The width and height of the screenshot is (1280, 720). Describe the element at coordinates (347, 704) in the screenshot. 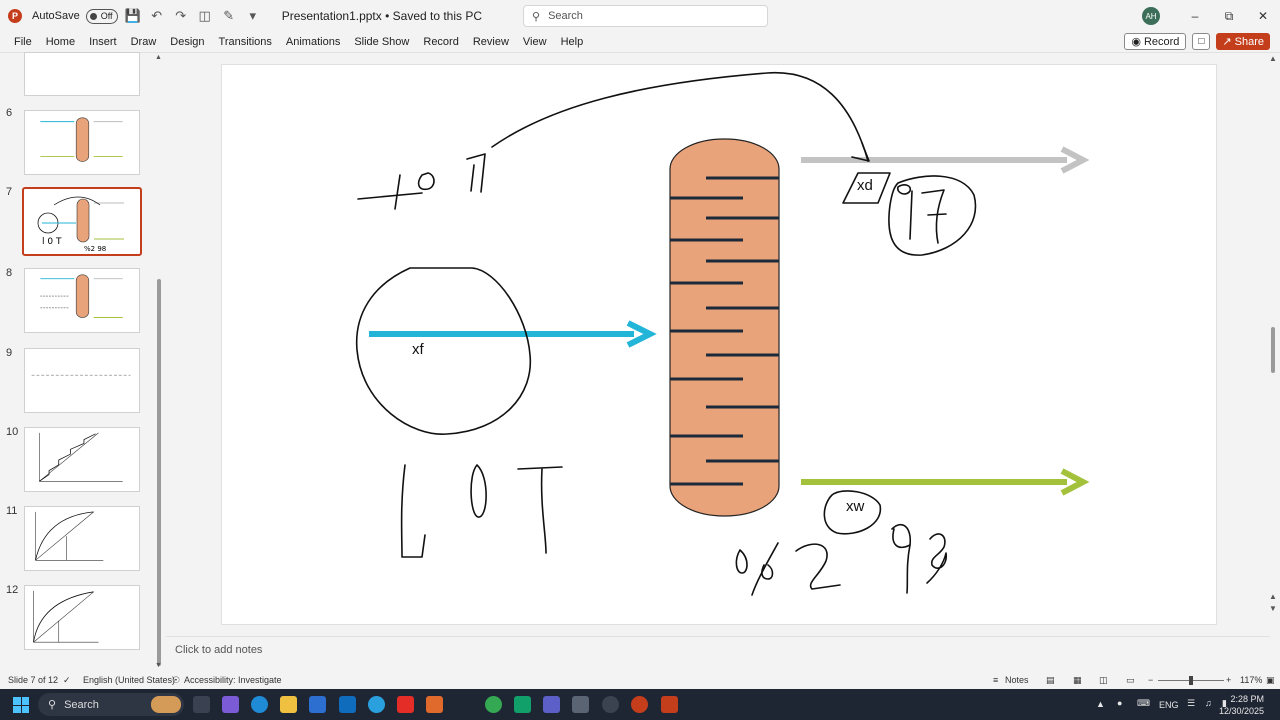

I see `outlook-icon` at that location.